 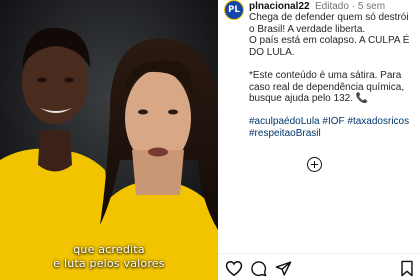 What do you see at coordinates (234, 10) in the screenshot?
I see `avatar: PL` at bounding box center [234, 10].